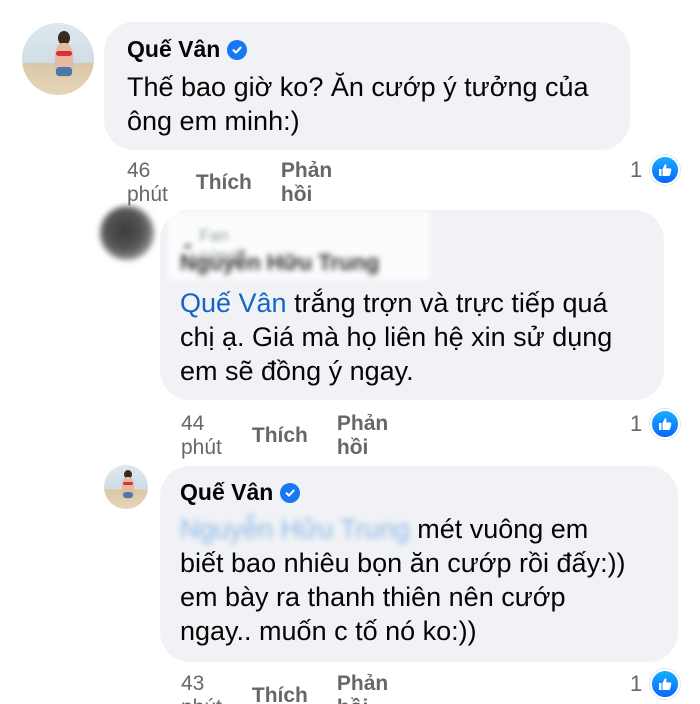 Image resolution: width=700 pixels, height=704 pixels. I want to click on comment-actions: 44 phút Thích Phản hồi, so click(284, 436).